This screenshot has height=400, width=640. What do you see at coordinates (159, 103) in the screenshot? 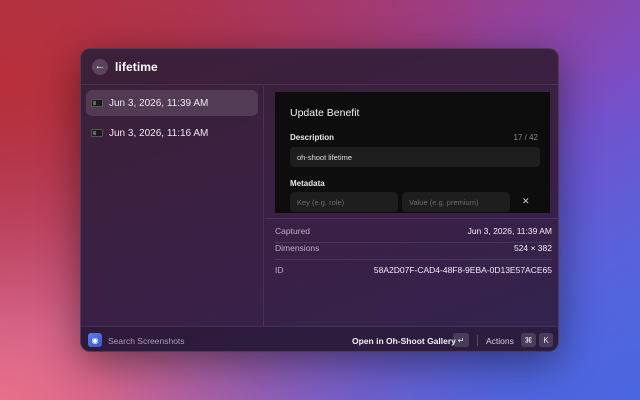
I see `list-item-label: Jun 3, 2026, 11:39 AM` at bounding box center [159, 103].